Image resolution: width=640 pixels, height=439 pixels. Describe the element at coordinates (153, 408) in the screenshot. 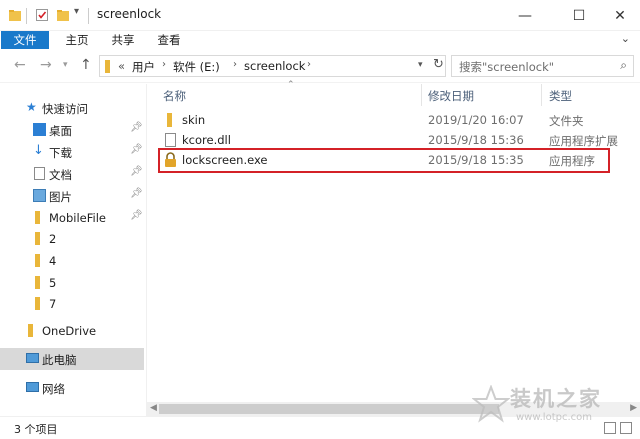

I see `scroll-left-icon: ◀` at that location.